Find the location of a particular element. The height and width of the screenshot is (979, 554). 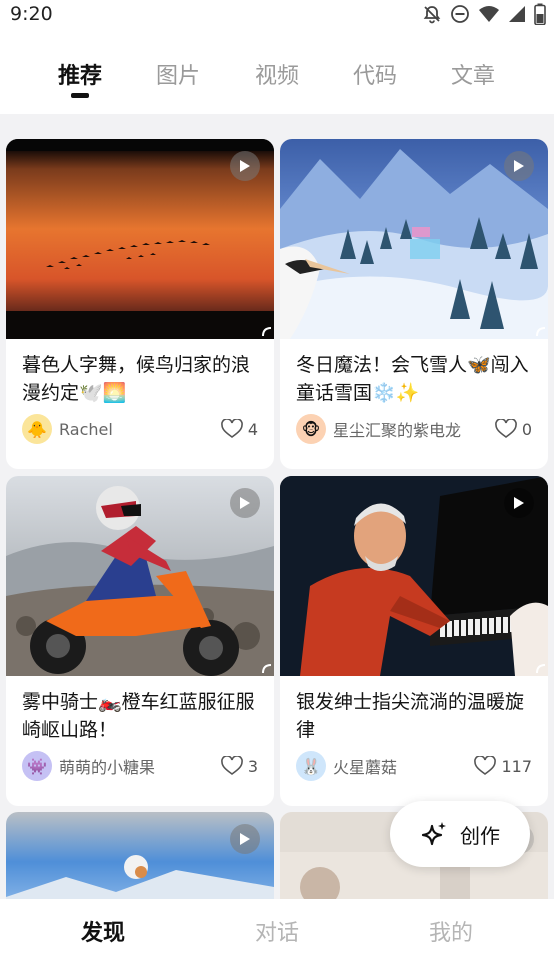

like-button: 4 is located at coordinates (239, 429).